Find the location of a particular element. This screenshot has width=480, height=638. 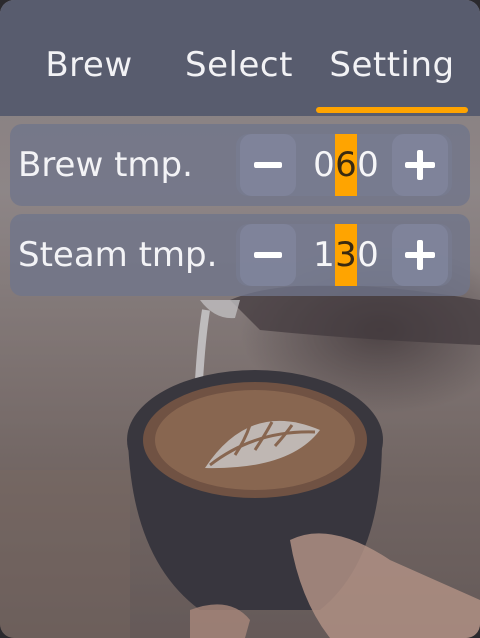

steam-temp-stepper: 1 3 0 is located at coordinates (344, 255).